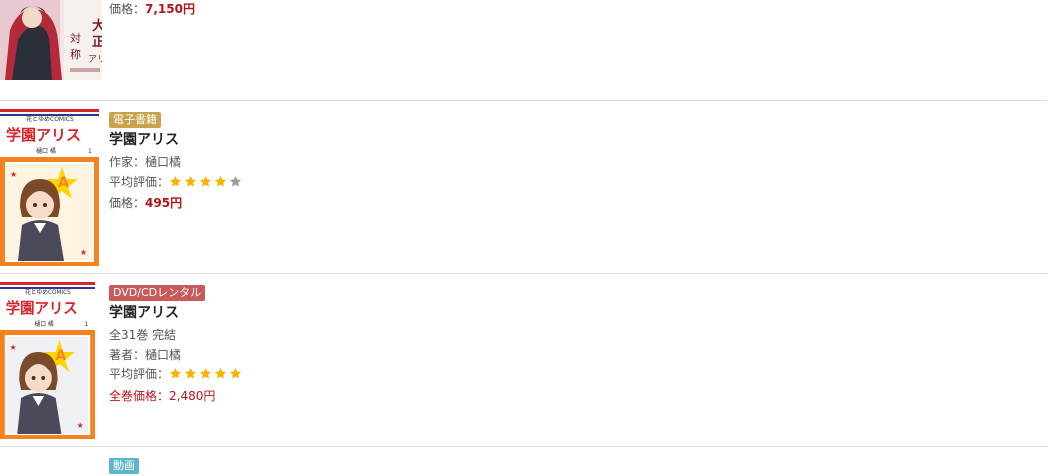 Image resolution: width=1053 pixels, height=476 pixels. I want to click on product-info: 価格：7,150円, so click(152, 10).